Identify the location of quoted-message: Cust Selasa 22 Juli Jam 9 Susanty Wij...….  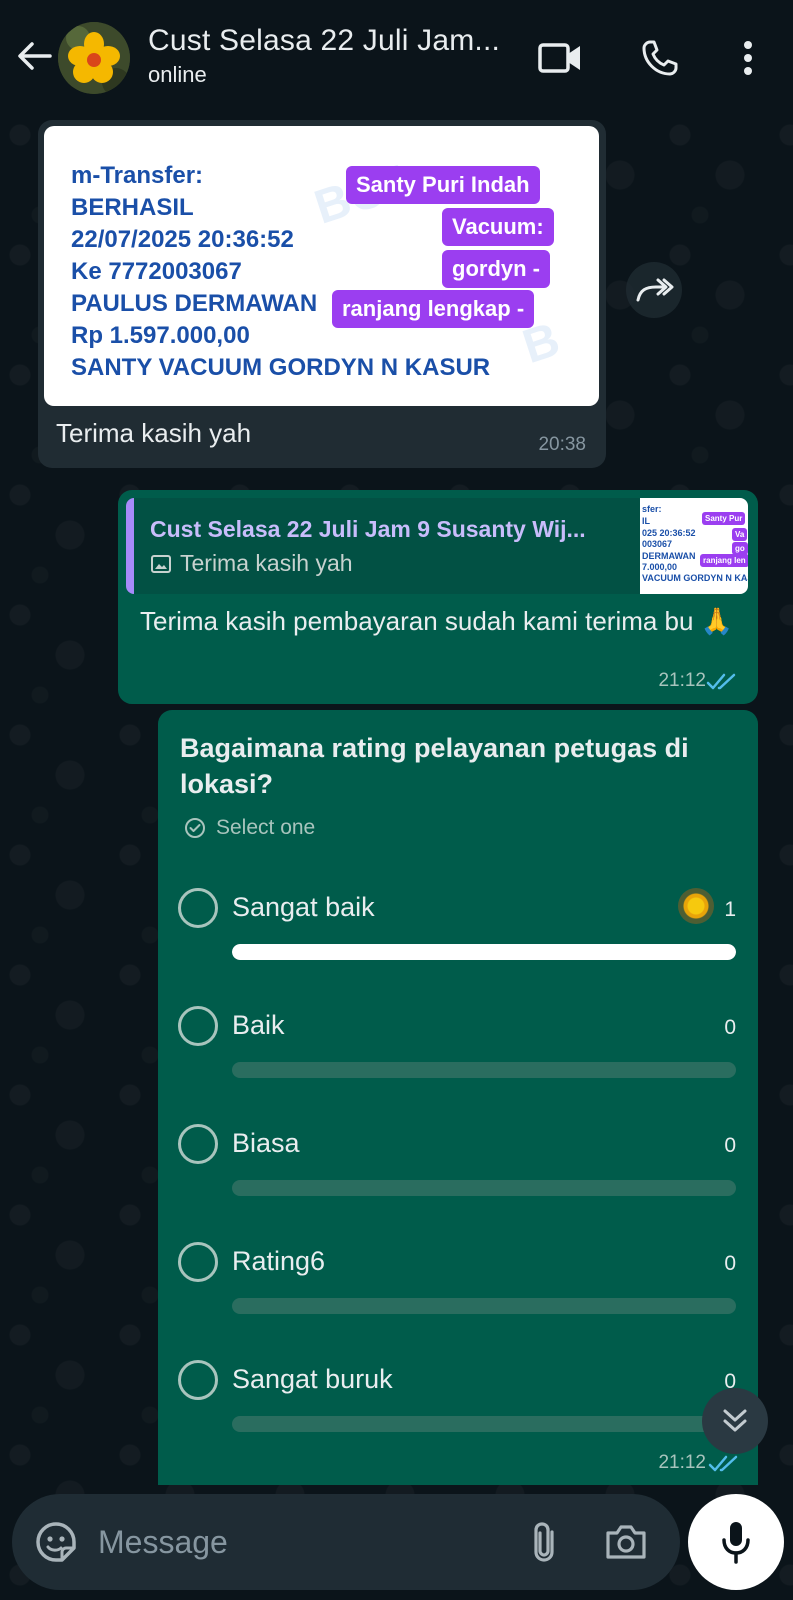
(437, 546).